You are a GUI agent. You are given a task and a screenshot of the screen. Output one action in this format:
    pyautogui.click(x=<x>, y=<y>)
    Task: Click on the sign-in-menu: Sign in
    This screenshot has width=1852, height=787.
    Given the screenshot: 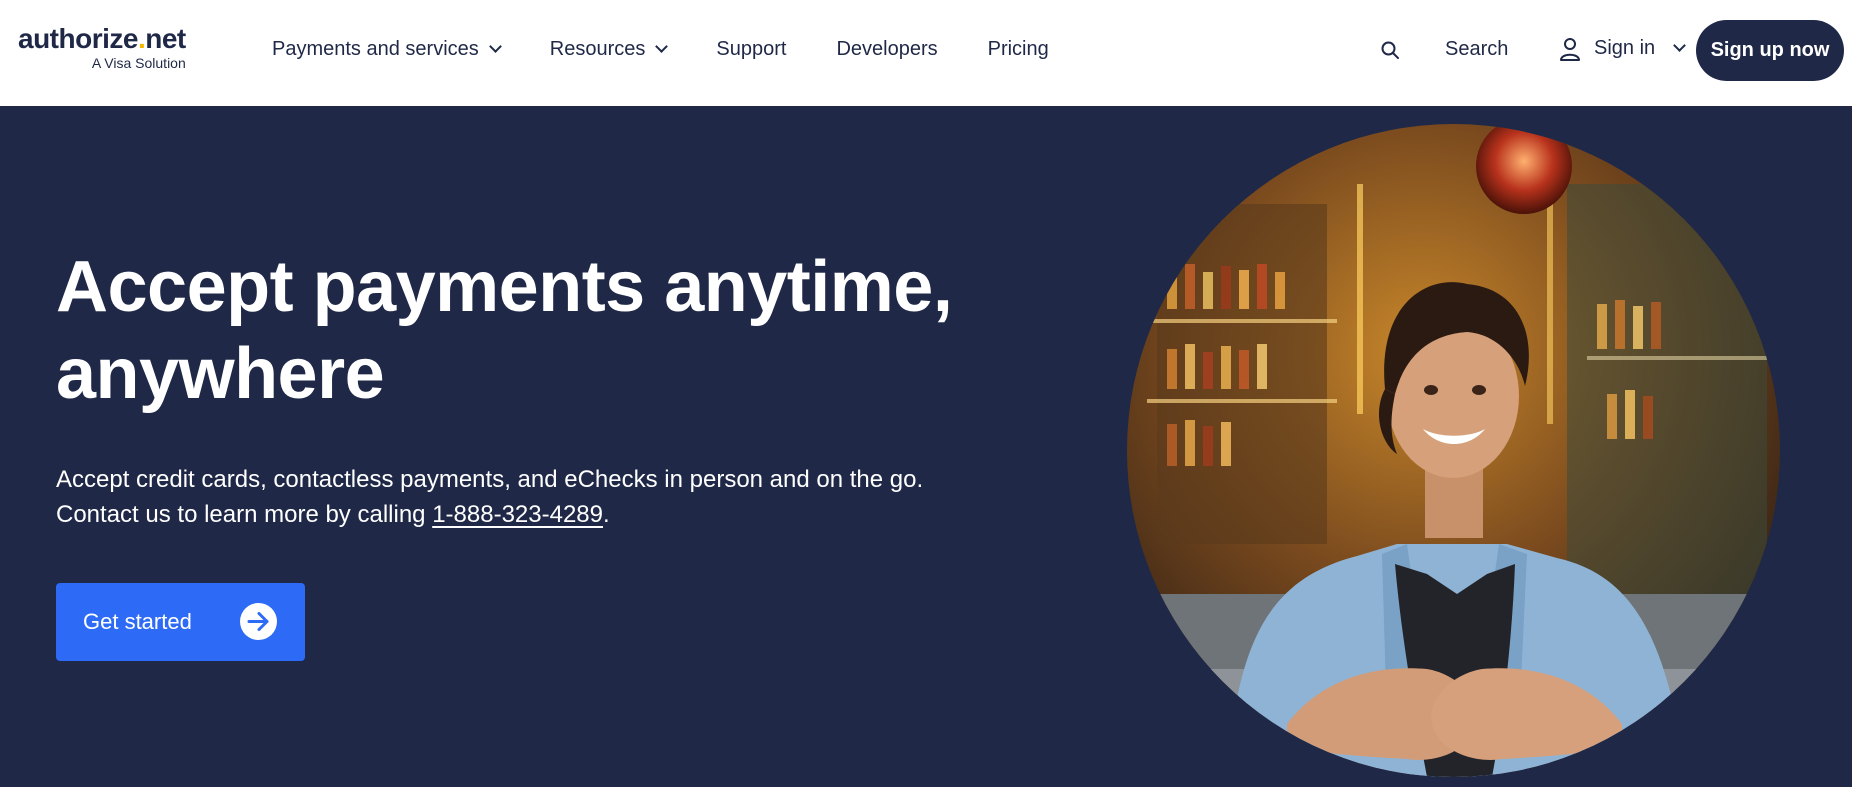 What is the action you would take?
    pyautogui.click(x=1640, y=48)
    